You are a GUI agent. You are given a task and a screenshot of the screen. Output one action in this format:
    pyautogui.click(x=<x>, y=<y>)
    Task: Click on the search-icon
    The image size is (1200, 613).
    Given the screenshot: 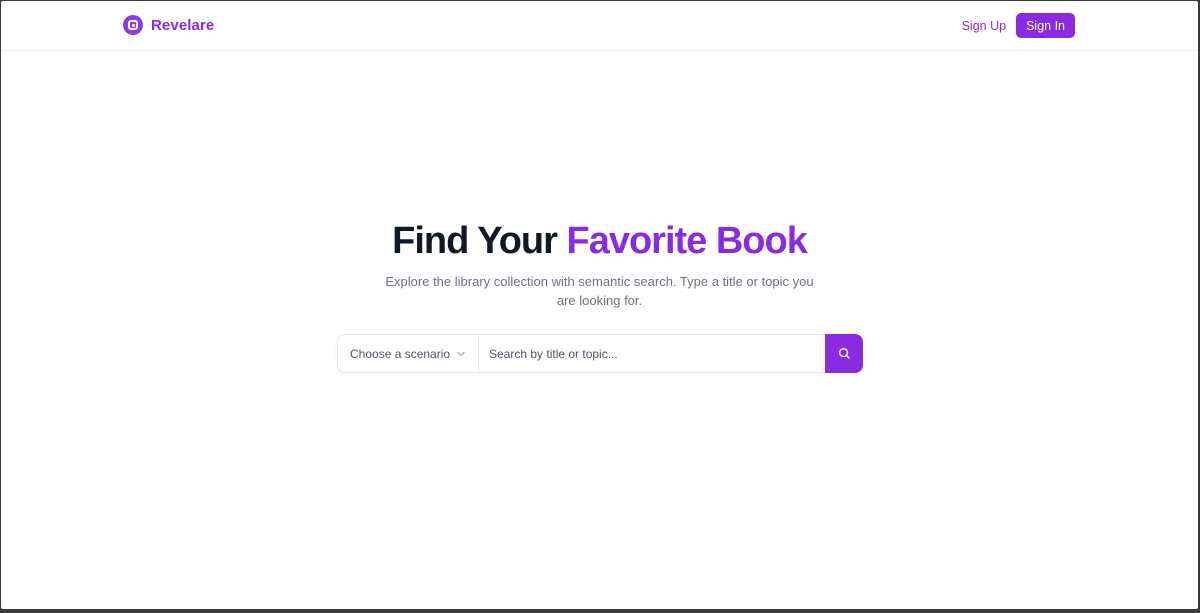 What is the action you would take?
    pyautogui.click(x=844, y=353)
    